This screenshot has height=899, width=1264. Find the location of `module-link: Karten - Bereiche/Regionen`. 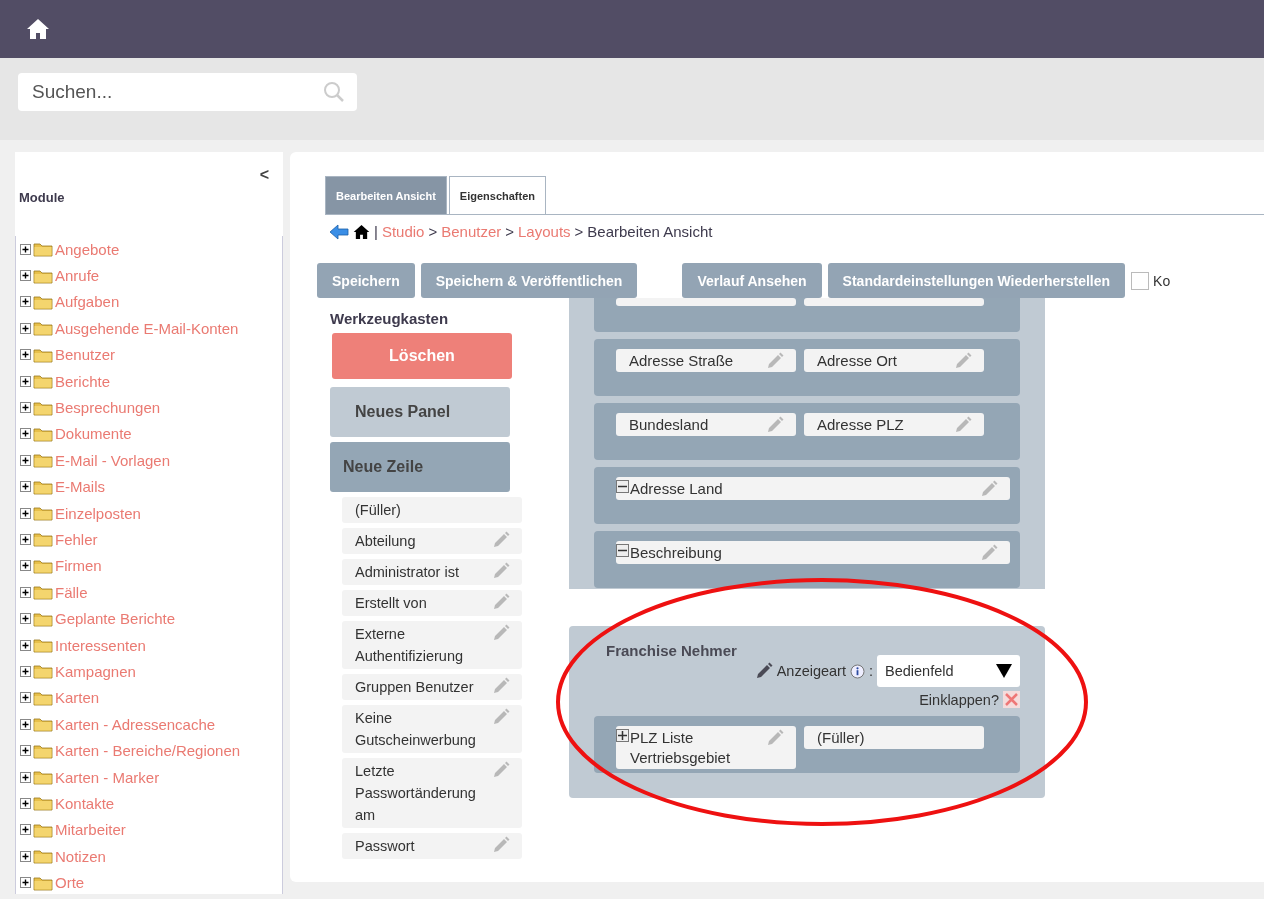

module-link: Karten - Bereiche/Regionen is located at coordinates (148, 751).